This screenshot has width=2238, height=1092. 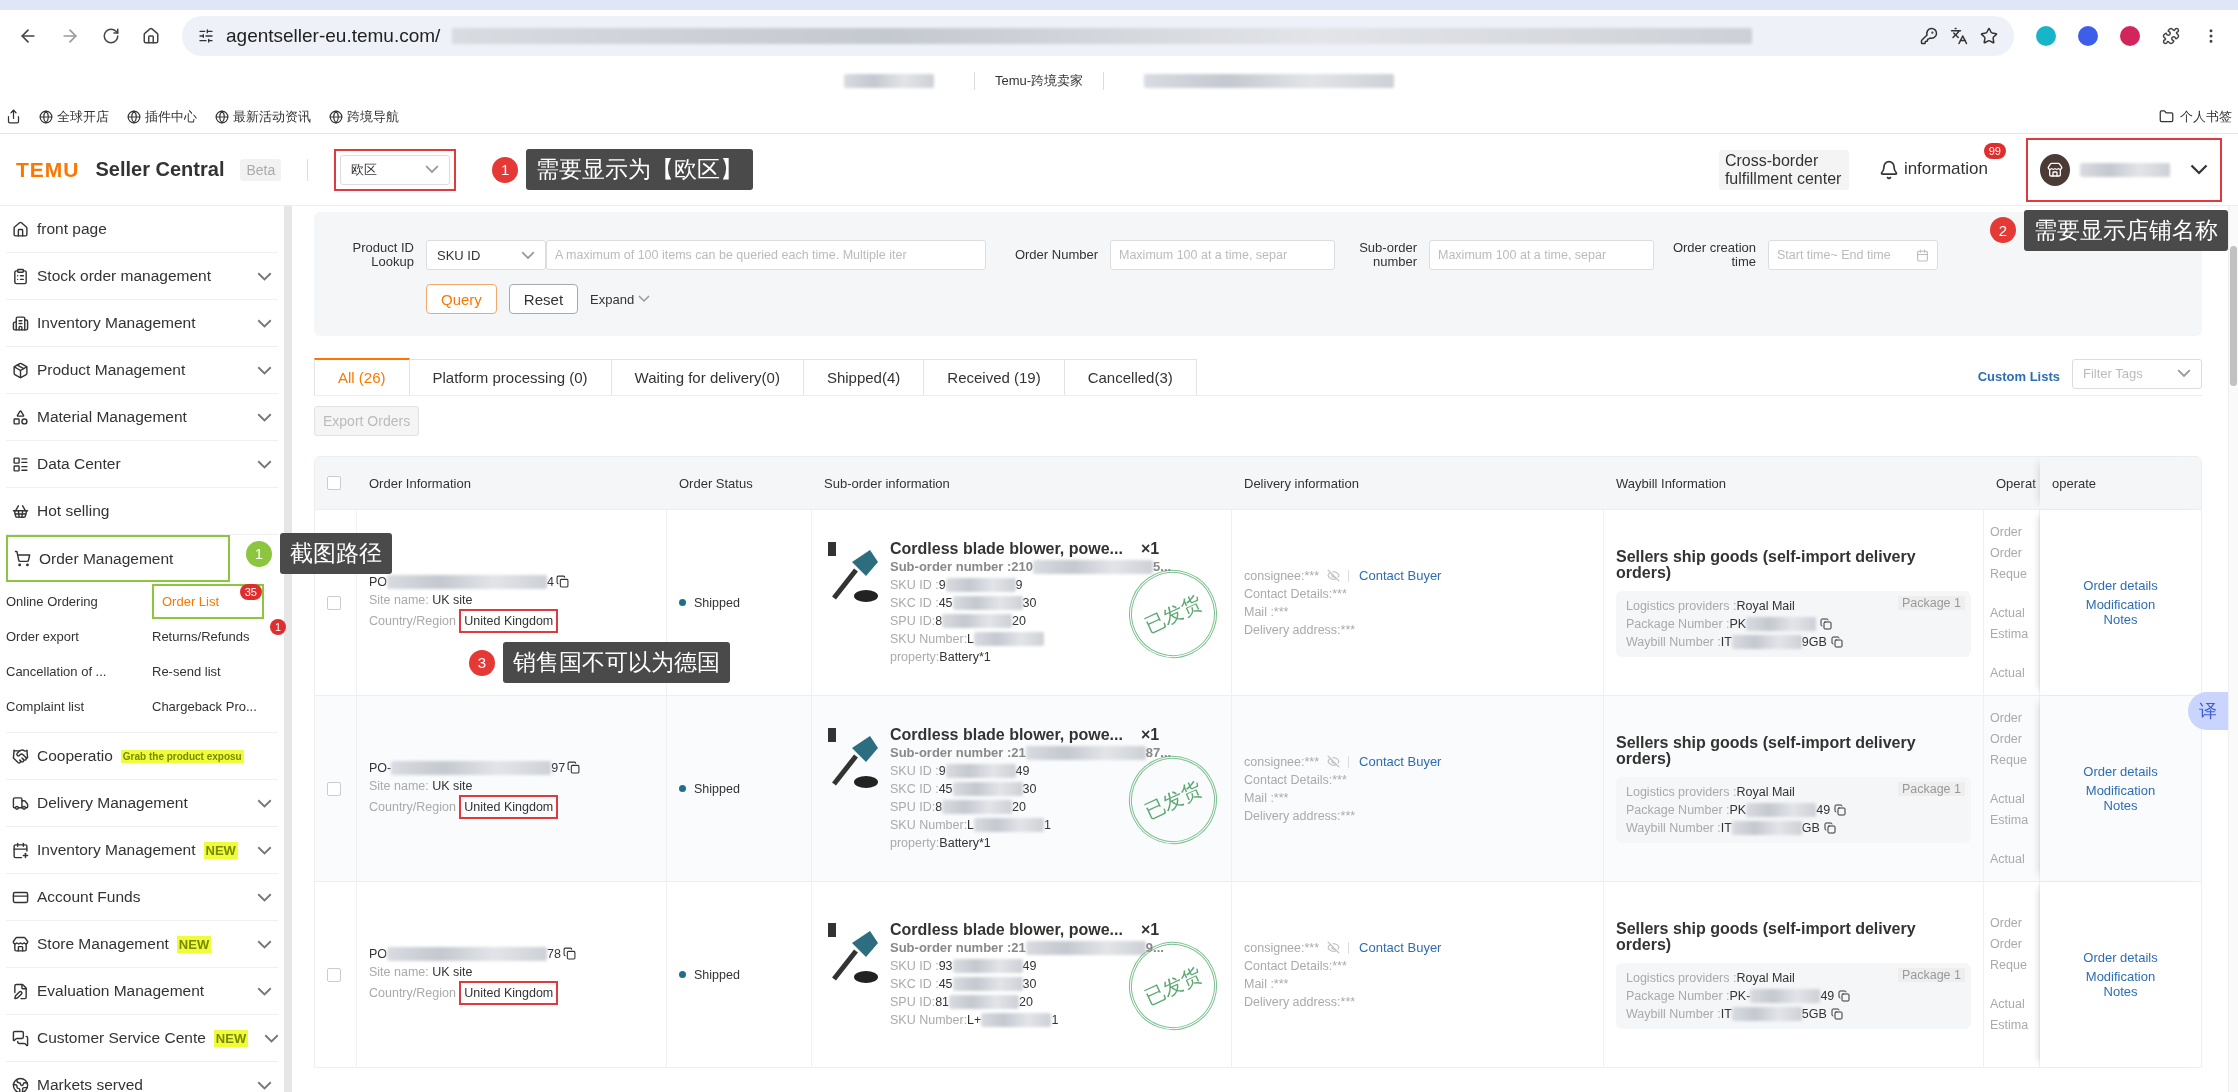 I want to click on sidebar-item: Account Funds, so click(x=142, y=897).